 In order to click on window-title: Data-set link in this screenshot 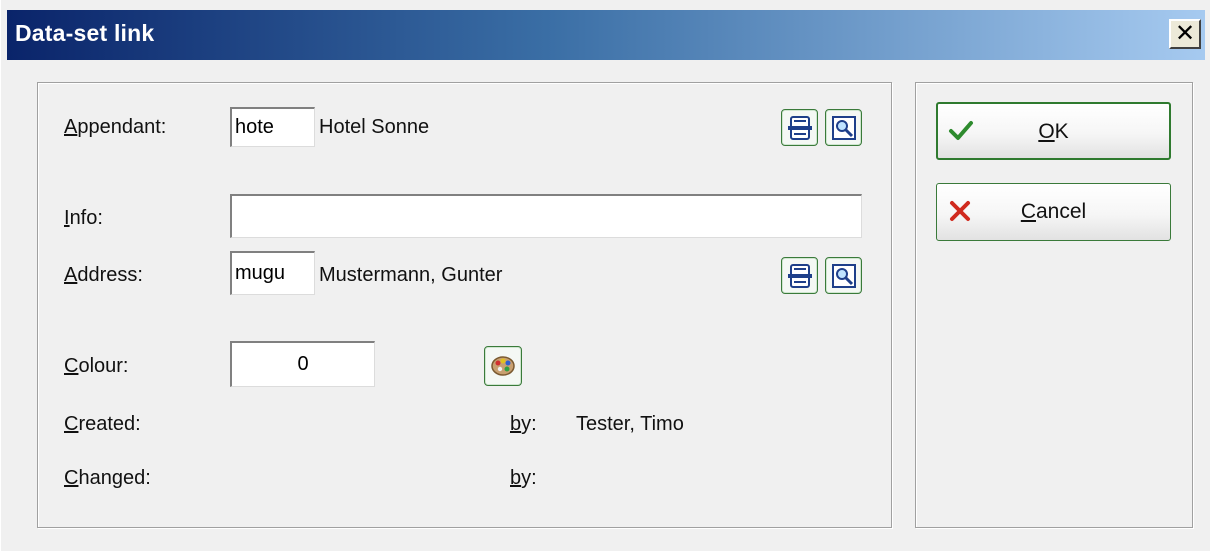, I will do `click(85, 33)`.